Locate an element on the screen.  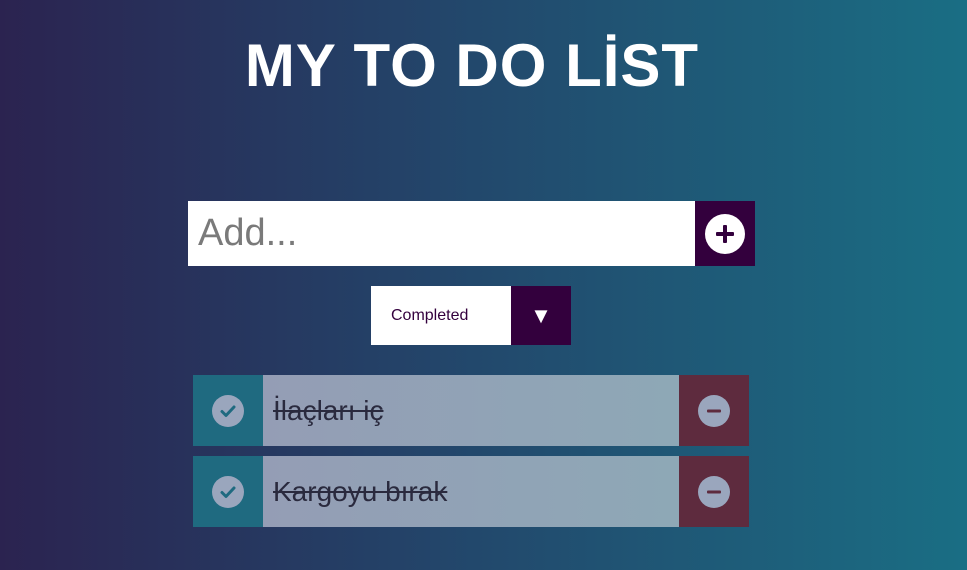
todo-item: Kargoyu bırak is located at coordinates (471, 491).